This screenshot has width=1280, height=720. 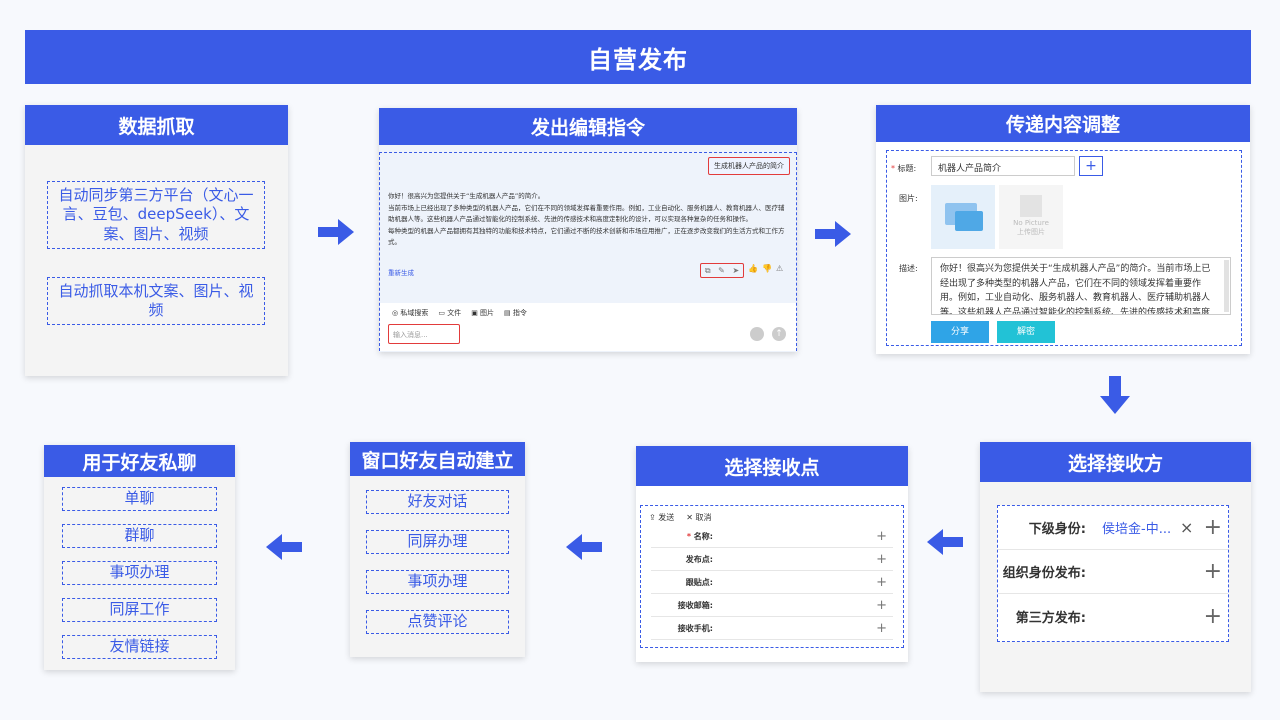 I want to click on receiver-panel: 下级身份: 侯培金-中... × + 组织身份发布: + 第三方发布: +, so click(x=1113, y=573).